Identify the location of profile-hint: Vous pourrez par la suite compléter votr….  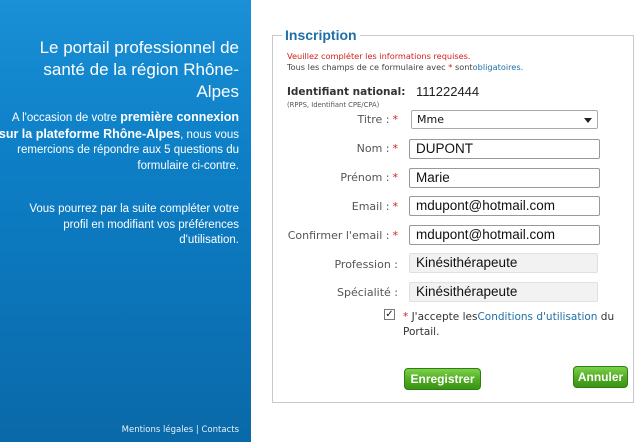
(134, 224).